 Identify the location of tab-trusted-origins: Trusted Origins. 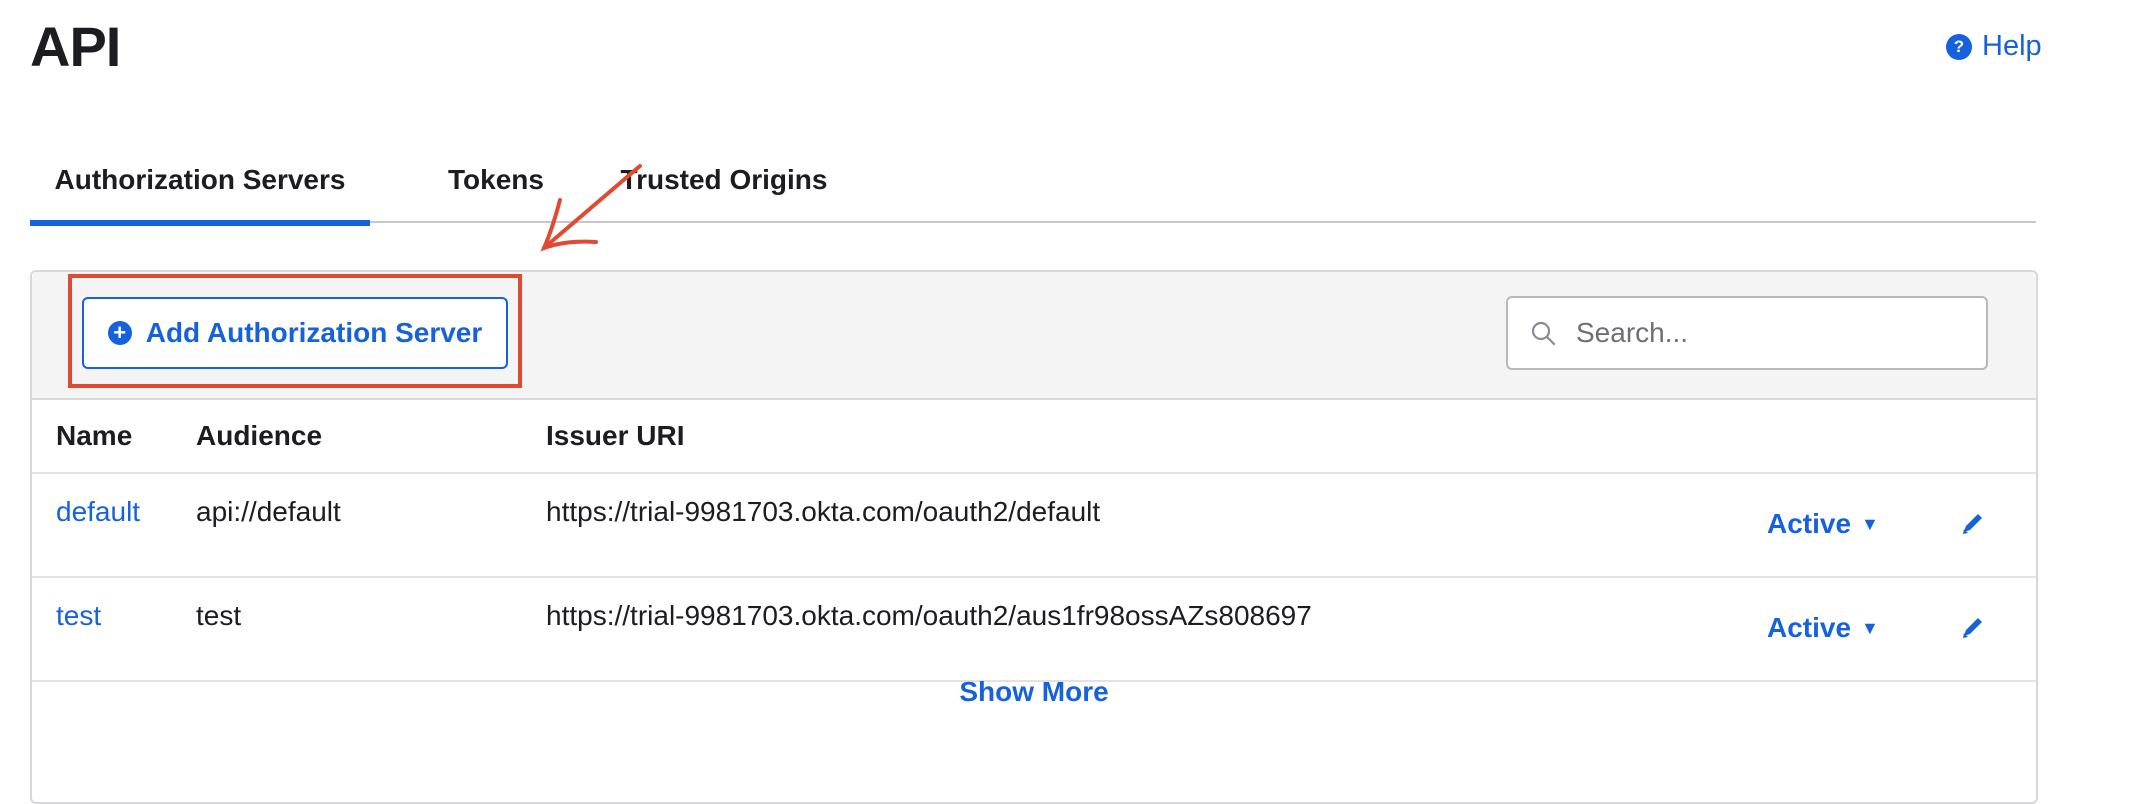
(724, 190).